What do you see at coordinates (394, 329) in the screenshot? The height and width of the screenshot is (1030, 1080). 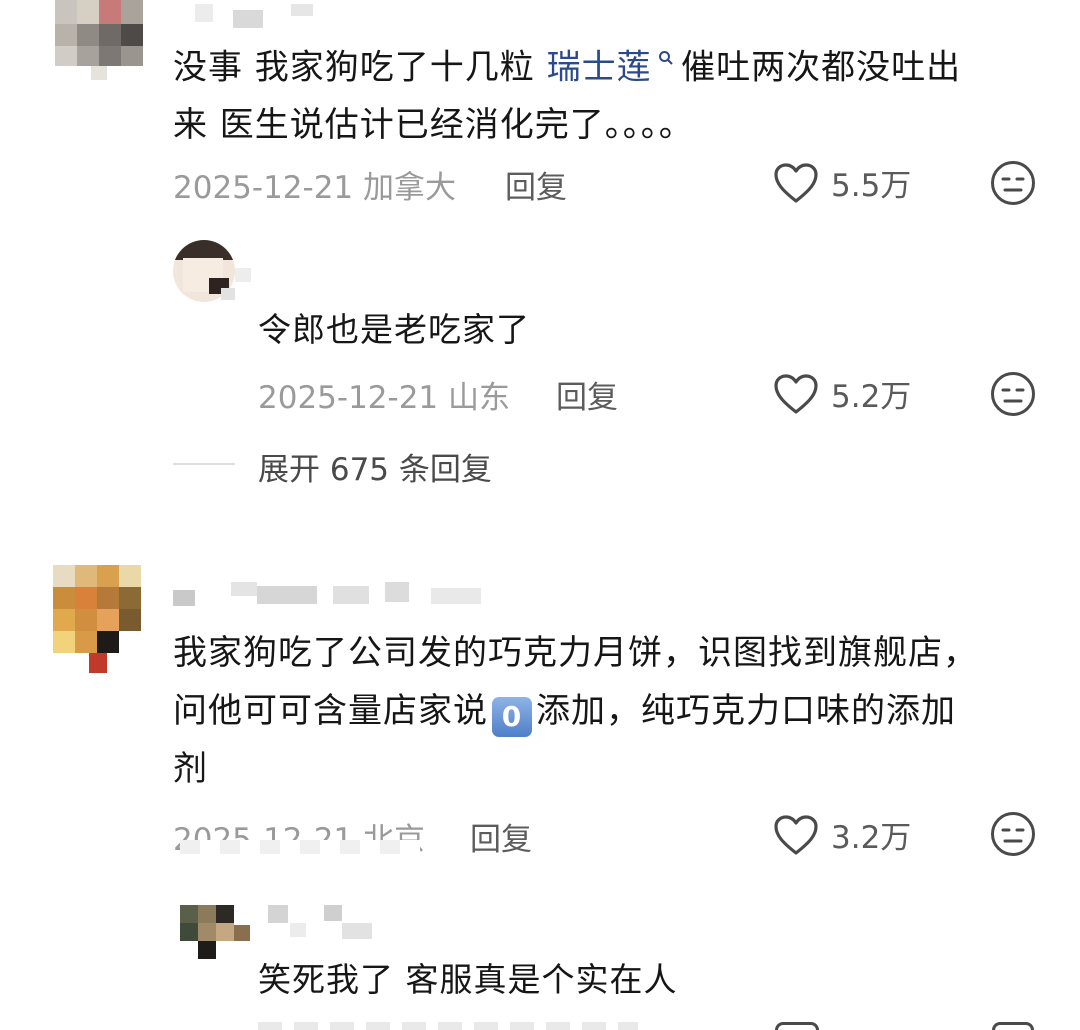 I see `reply-text: 令郎也是老吃家了` at bounding box center [394, 329].